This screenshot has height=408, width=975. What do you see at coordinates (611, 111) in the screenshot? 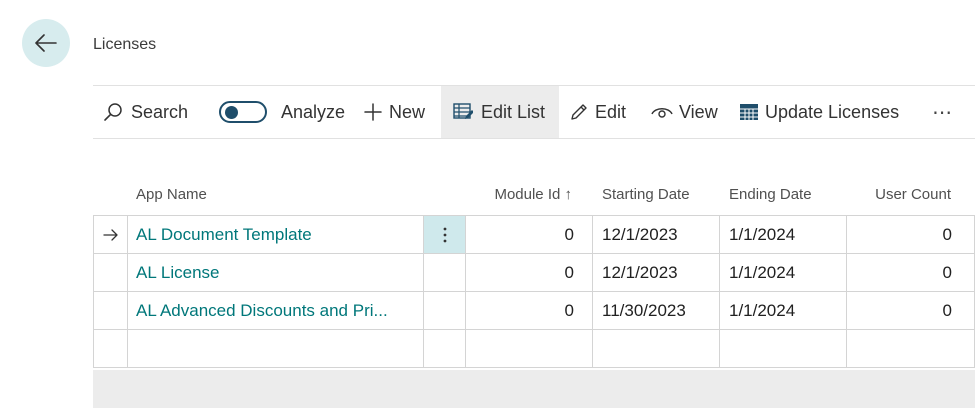
I see `edit-label: Edit` at bounding box center [611, 111].